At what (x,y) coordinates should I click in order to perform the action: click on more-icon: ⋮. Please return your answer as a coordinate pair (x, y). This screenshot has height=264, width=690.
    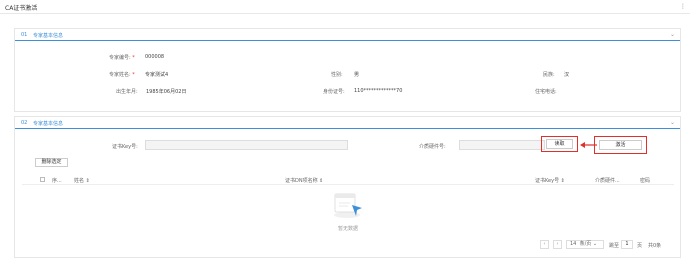
    Looking at the image, I should click on (683, 6).